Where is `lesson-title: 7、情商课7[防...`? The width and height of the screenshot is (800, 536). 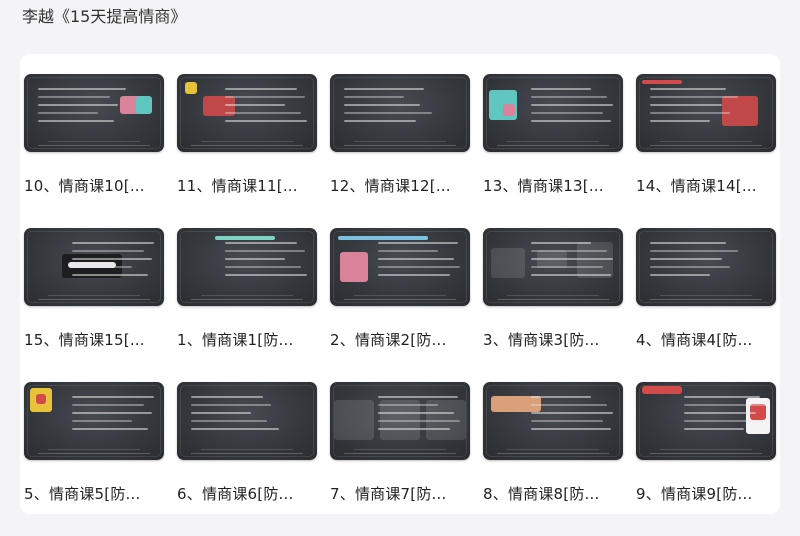 lesson-title: 7、情商课7[防... is located at coordinates (400, 494).